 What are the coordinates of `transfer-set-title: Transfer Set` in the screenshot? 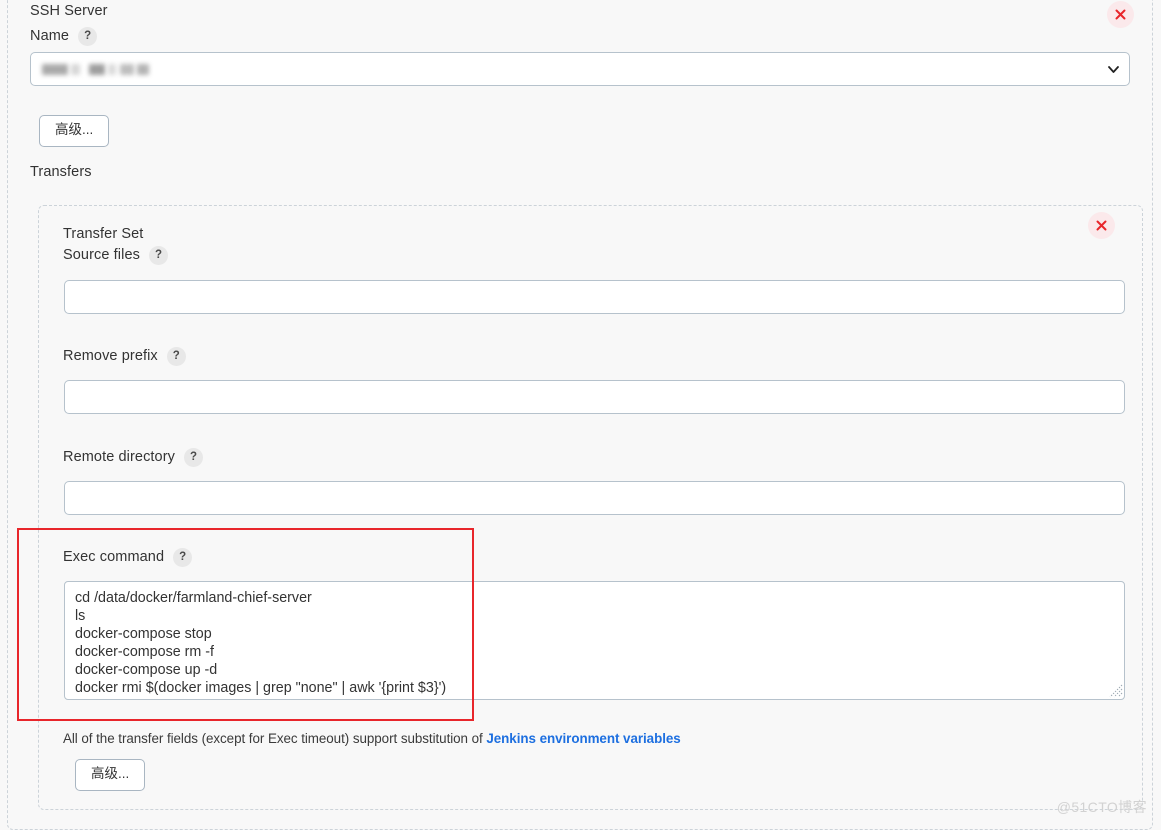 It's located at (103, 234).